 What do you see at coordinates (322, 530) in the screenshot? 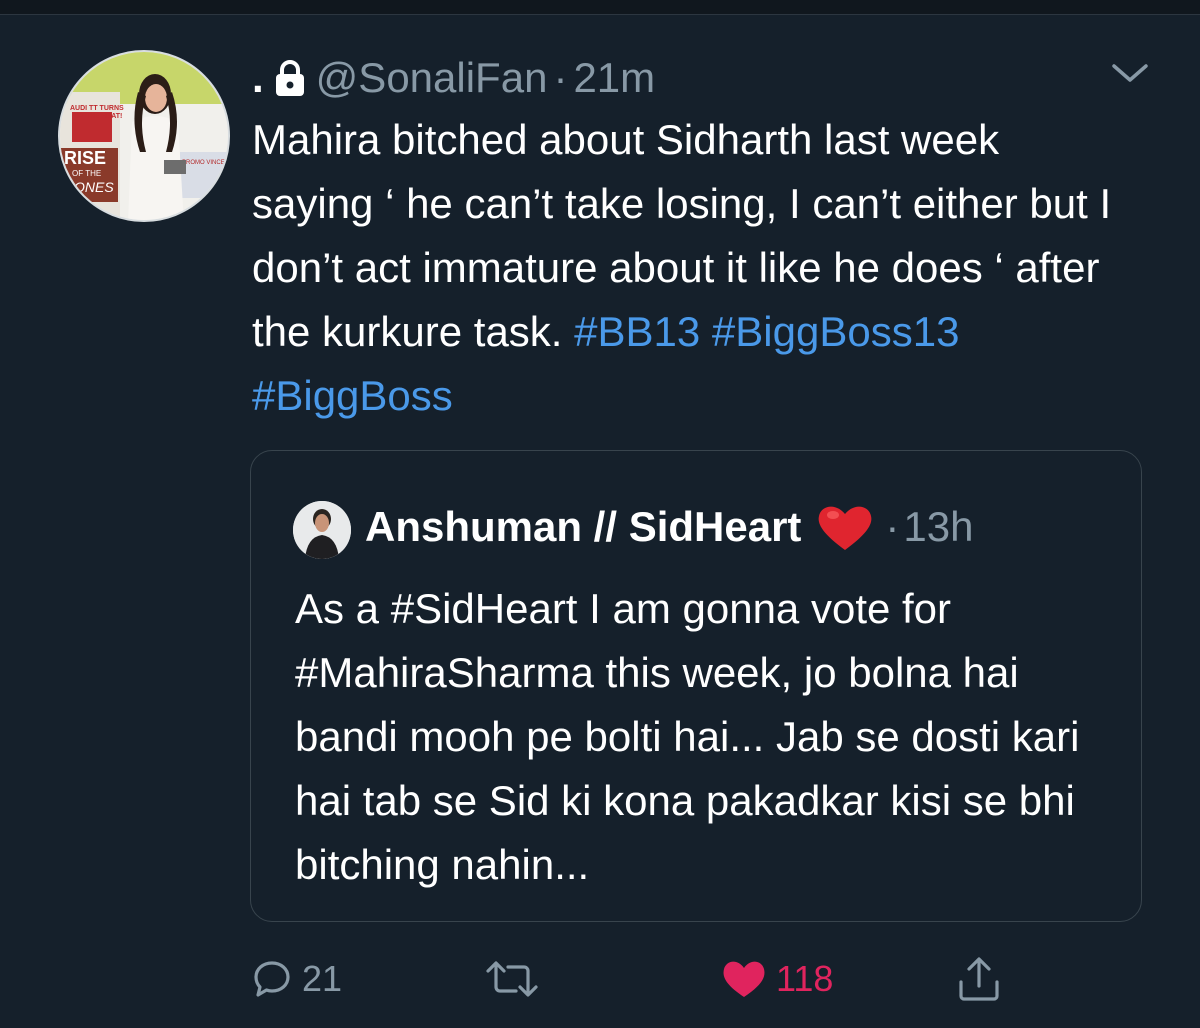
I see `quoted-avatar` at bounding box center [322, 530].